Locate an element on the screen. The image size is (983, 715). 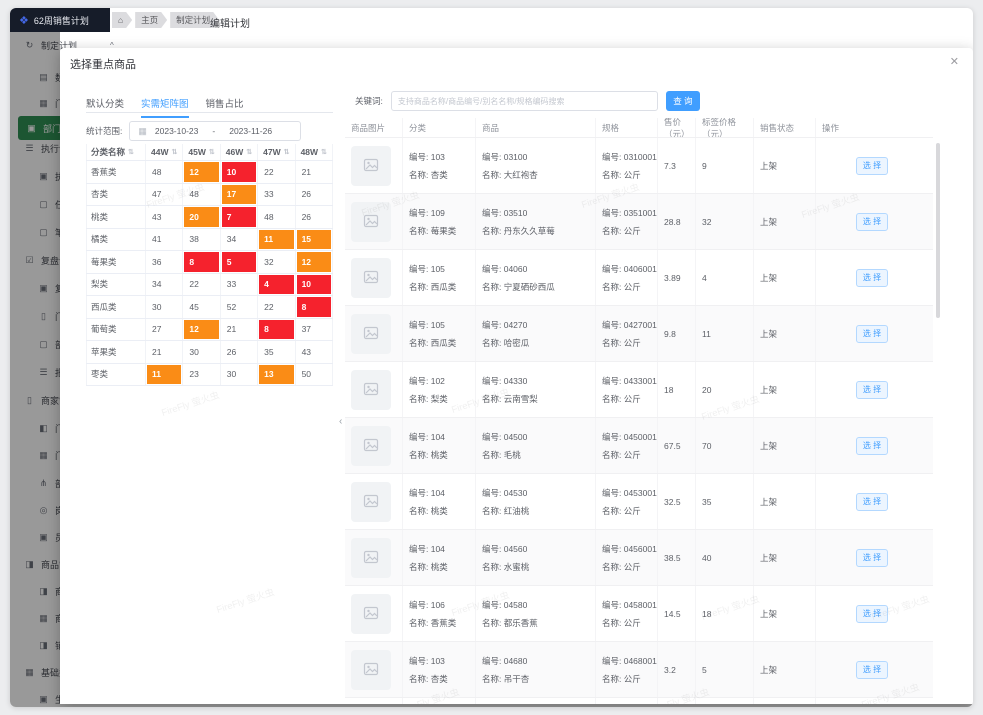
category-no: 编号: 104 is located at coordinates (427, 436).